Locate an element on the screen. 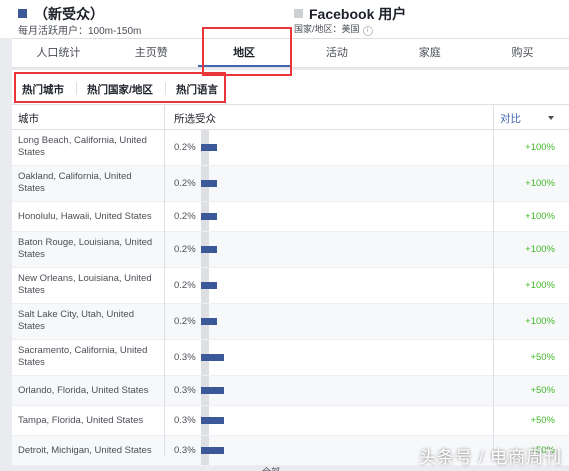 This screenshot has height=471, width=569. subtab-top-cities: 热门城市 is located at coordinates (43, 89).